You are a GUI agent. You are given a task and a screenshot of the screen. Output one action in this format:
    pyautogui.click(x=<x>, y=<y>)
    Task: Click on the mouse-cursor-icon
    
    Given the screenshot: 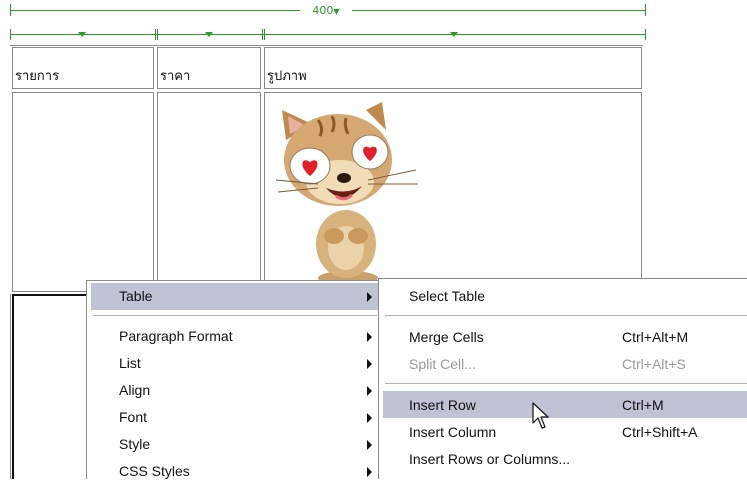 What is the action you would take?
    pyautogui.click(x=540, y=415)
    